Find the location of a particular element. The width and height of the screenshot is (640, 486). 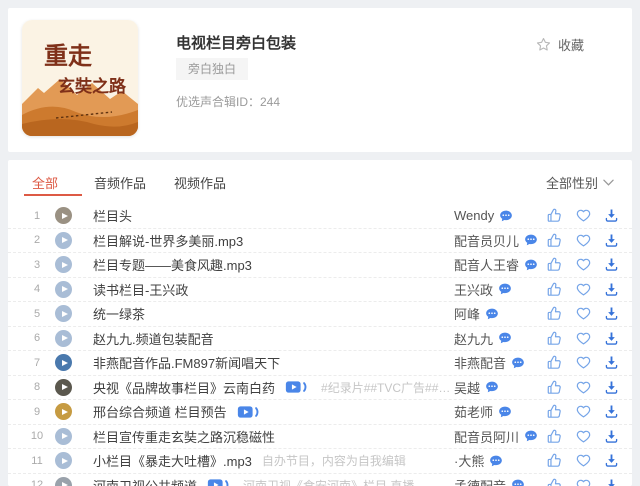

favorite-album-button: 收藏 is located at coordinates (559, 44).